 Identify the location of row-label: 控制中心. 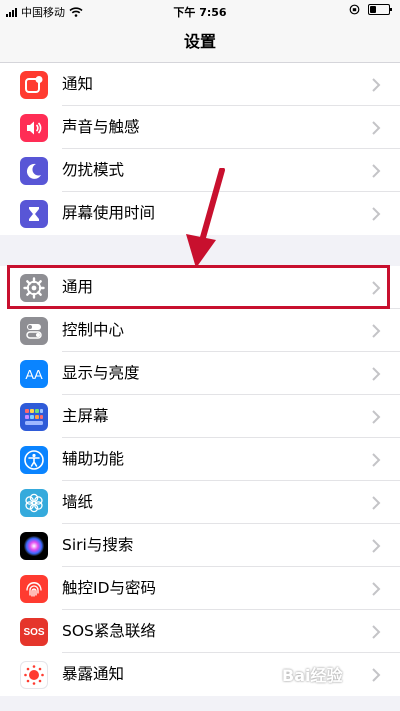
(93, 330).